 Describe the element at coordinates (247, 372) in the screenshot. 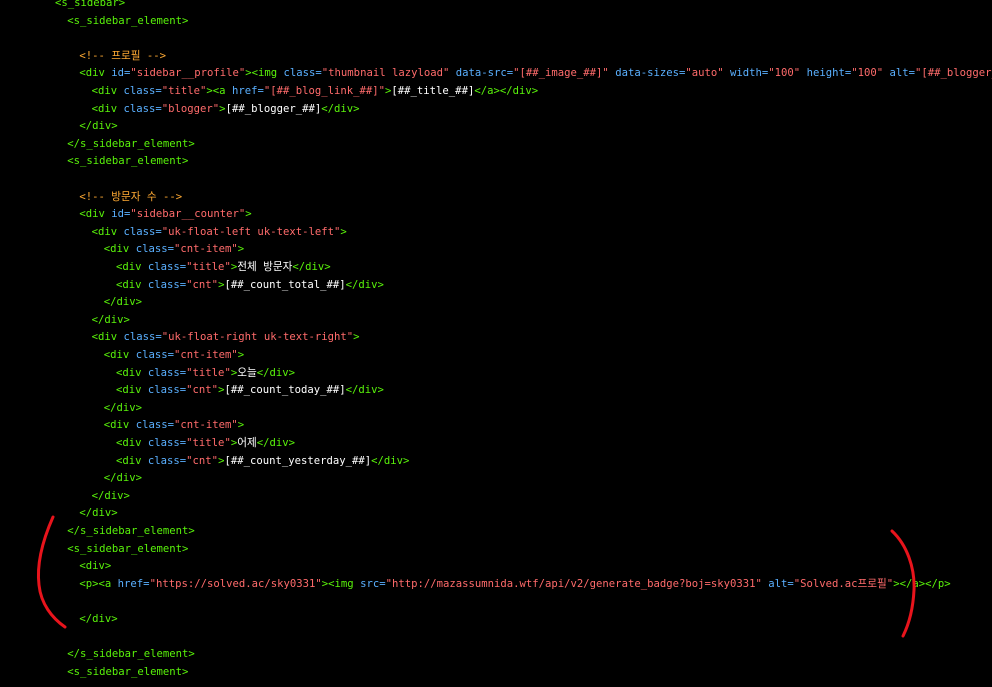

I see `code-token: 오늘` at that location.